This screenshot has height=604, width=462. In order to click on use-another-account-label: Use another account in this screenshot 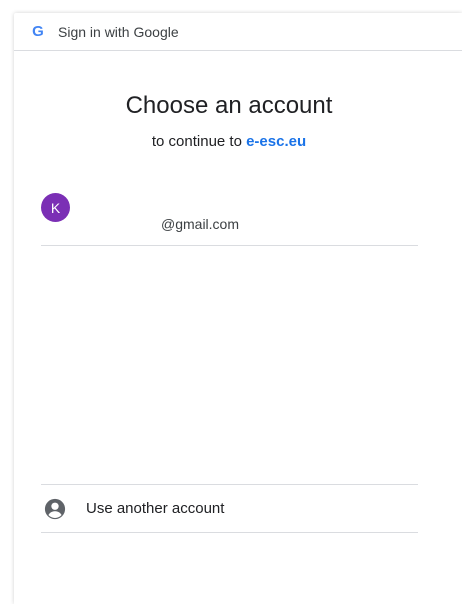, I will do `click(155, 508)`.